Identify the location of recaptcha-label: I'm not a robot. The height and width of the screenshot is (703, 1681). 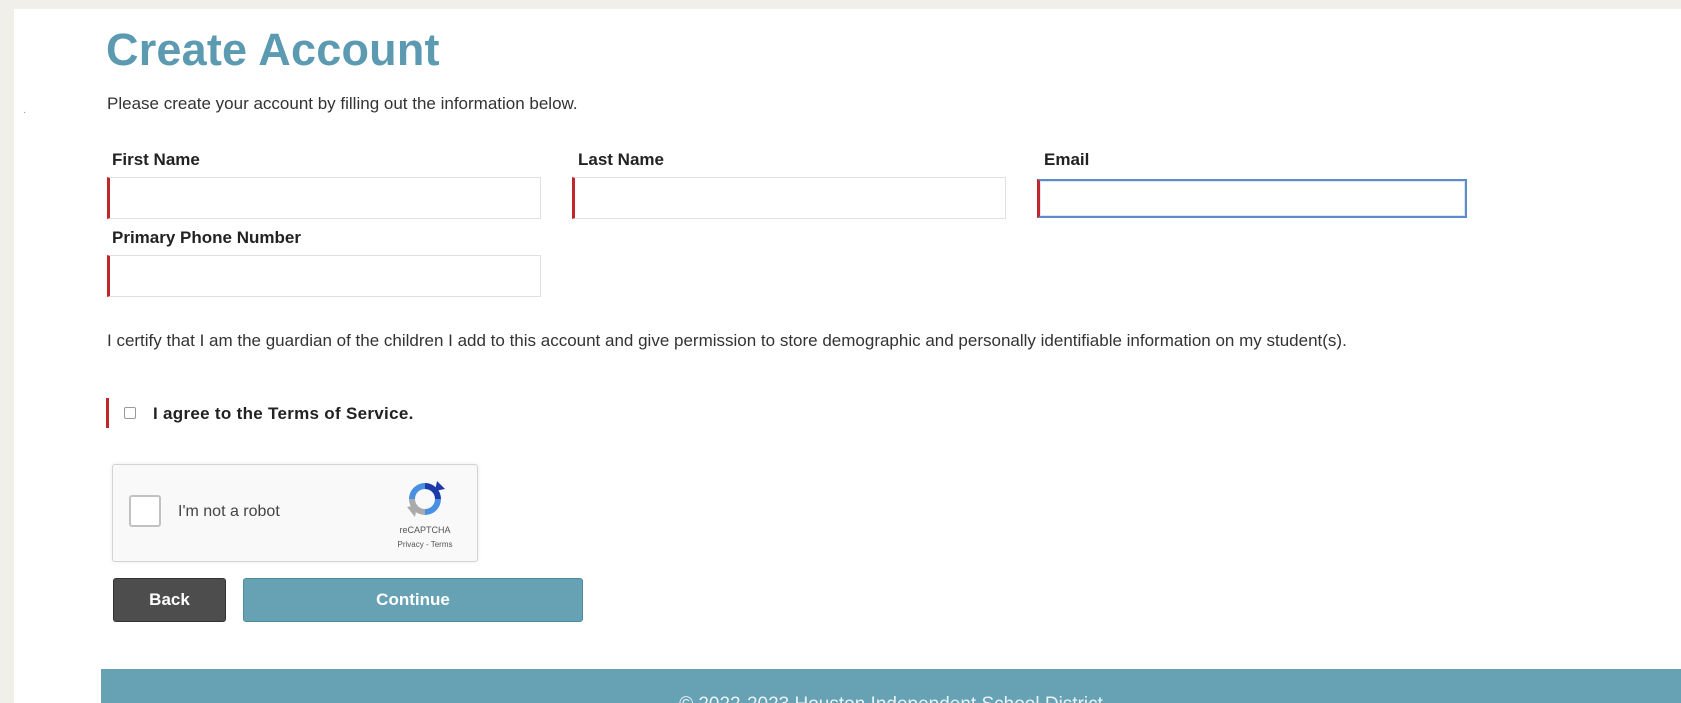
(229, 511).